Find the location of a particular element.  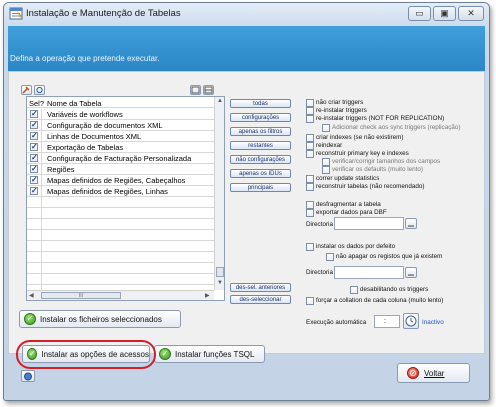

scroll-up-icon: ▲ is located at coordinates (220, 102).